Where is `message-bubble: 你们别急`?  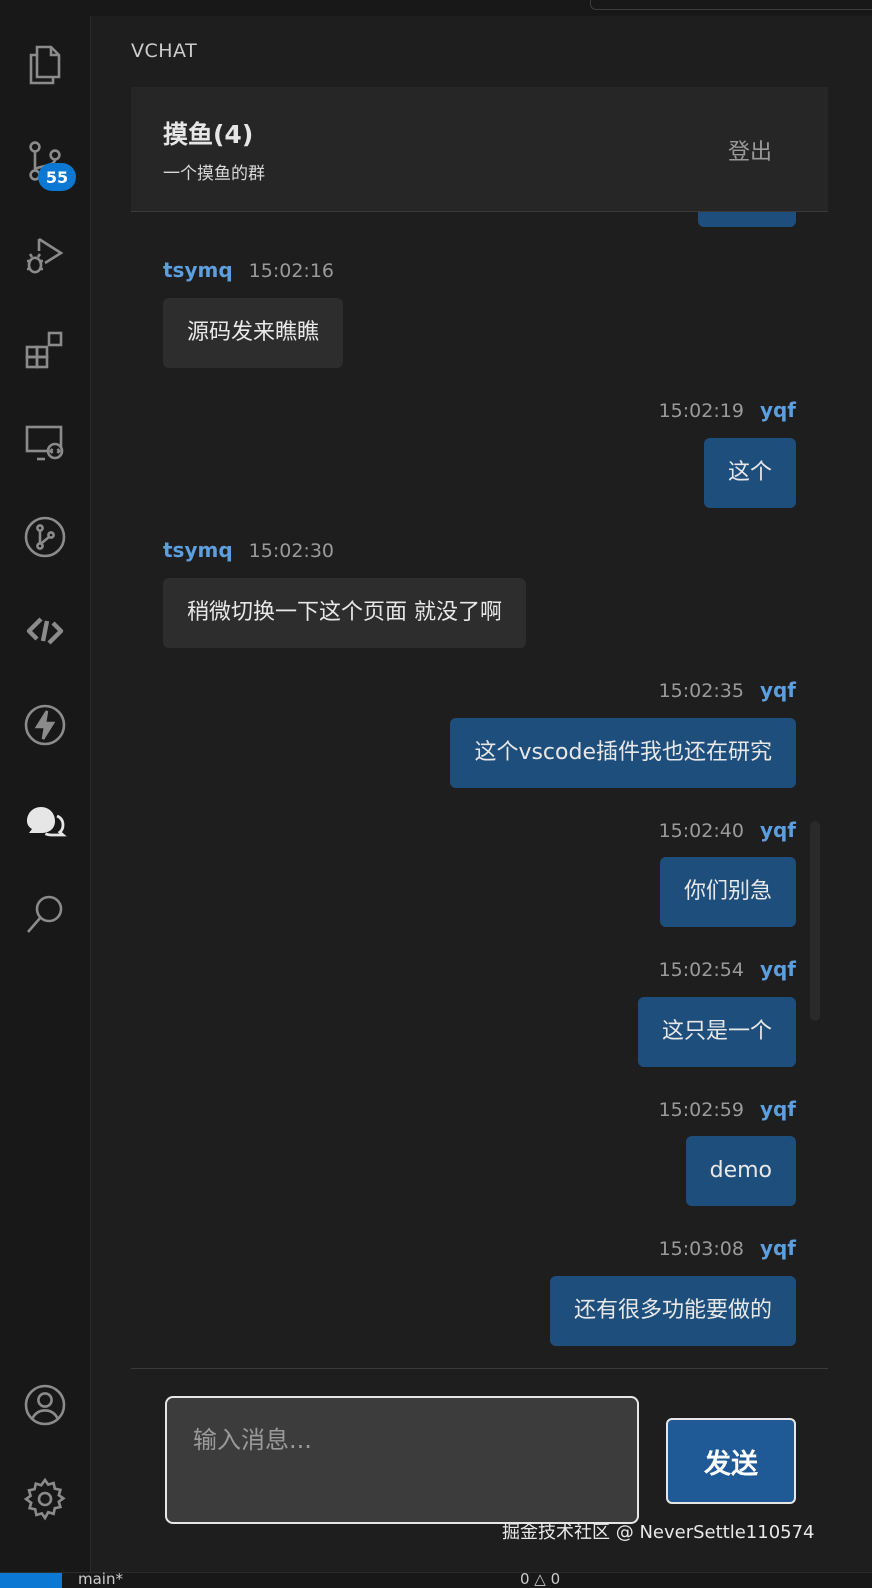 message-bubble: 你们别急 is located at coordinates (727, 892).